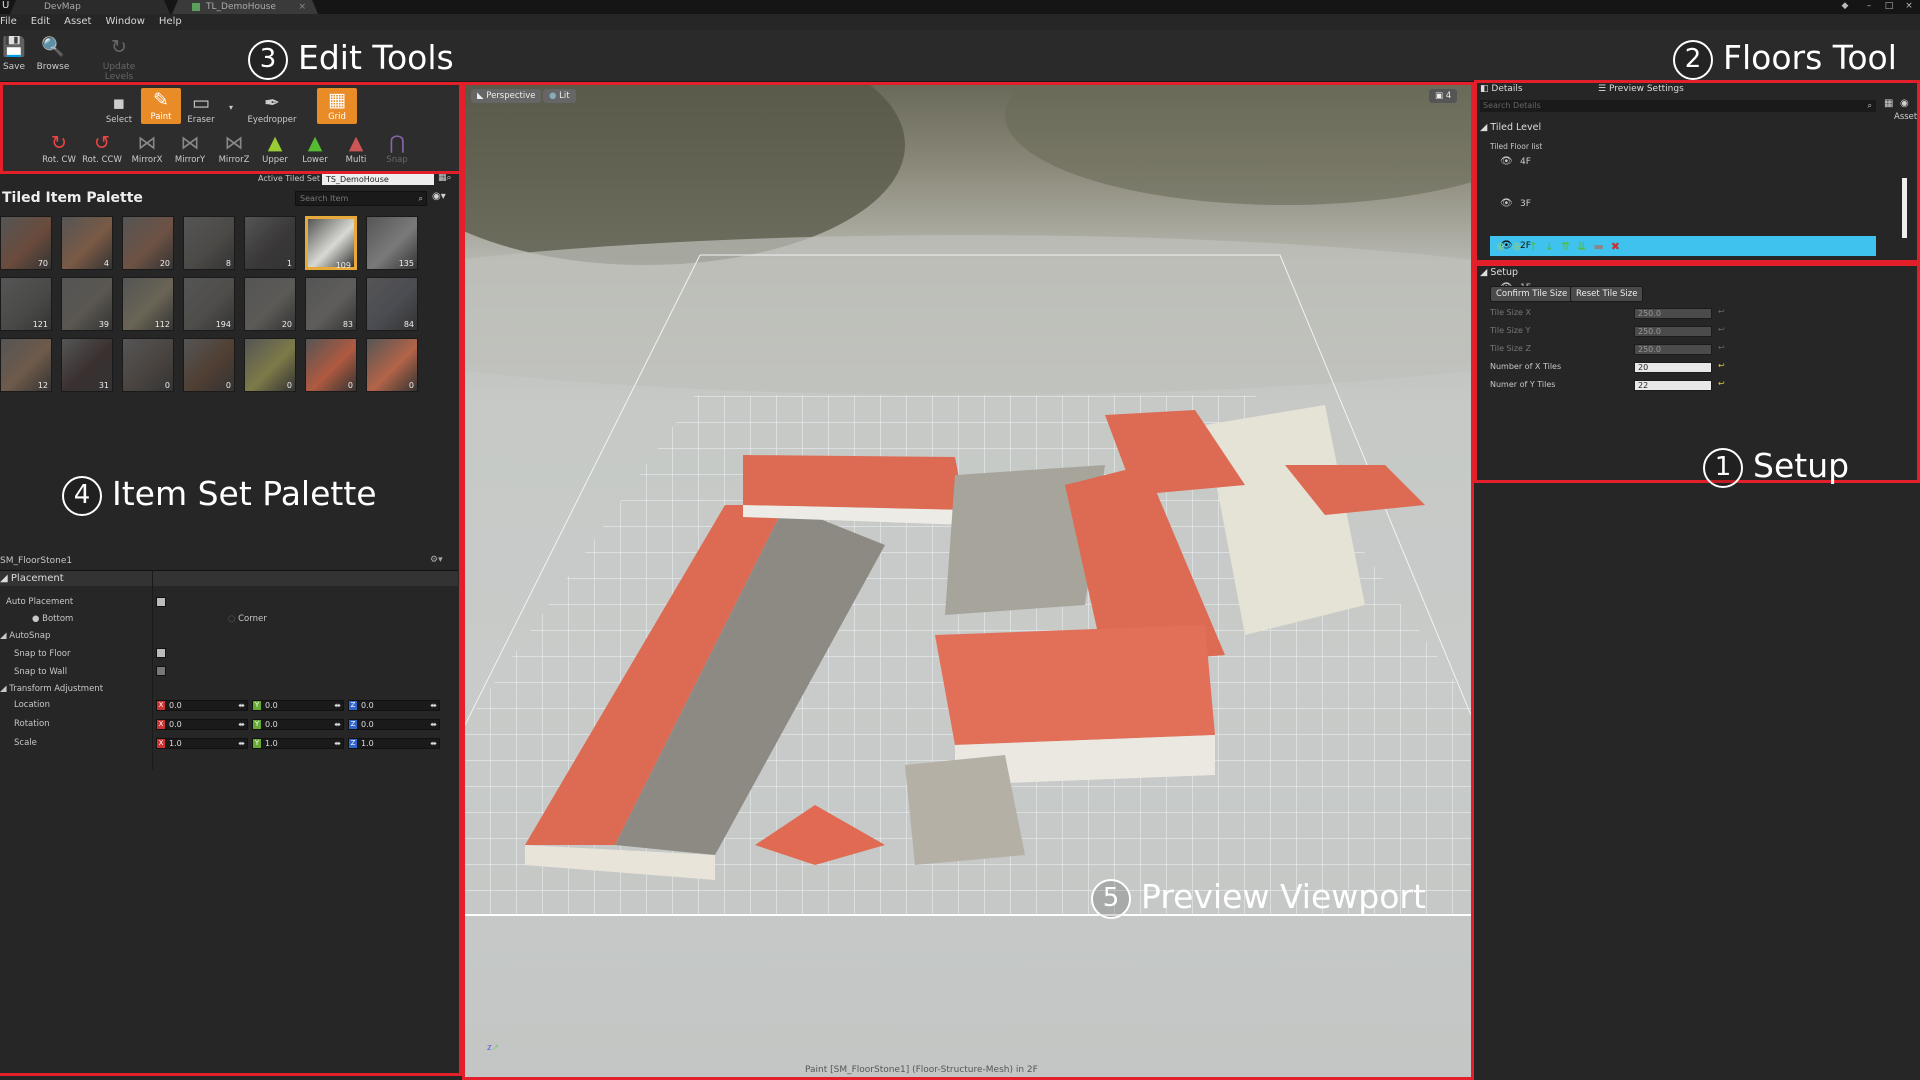 This screenshot has width=1920, height=1080. I want to click on mirror-y-tool: ⋈ MirrorY, so click(190, 148).